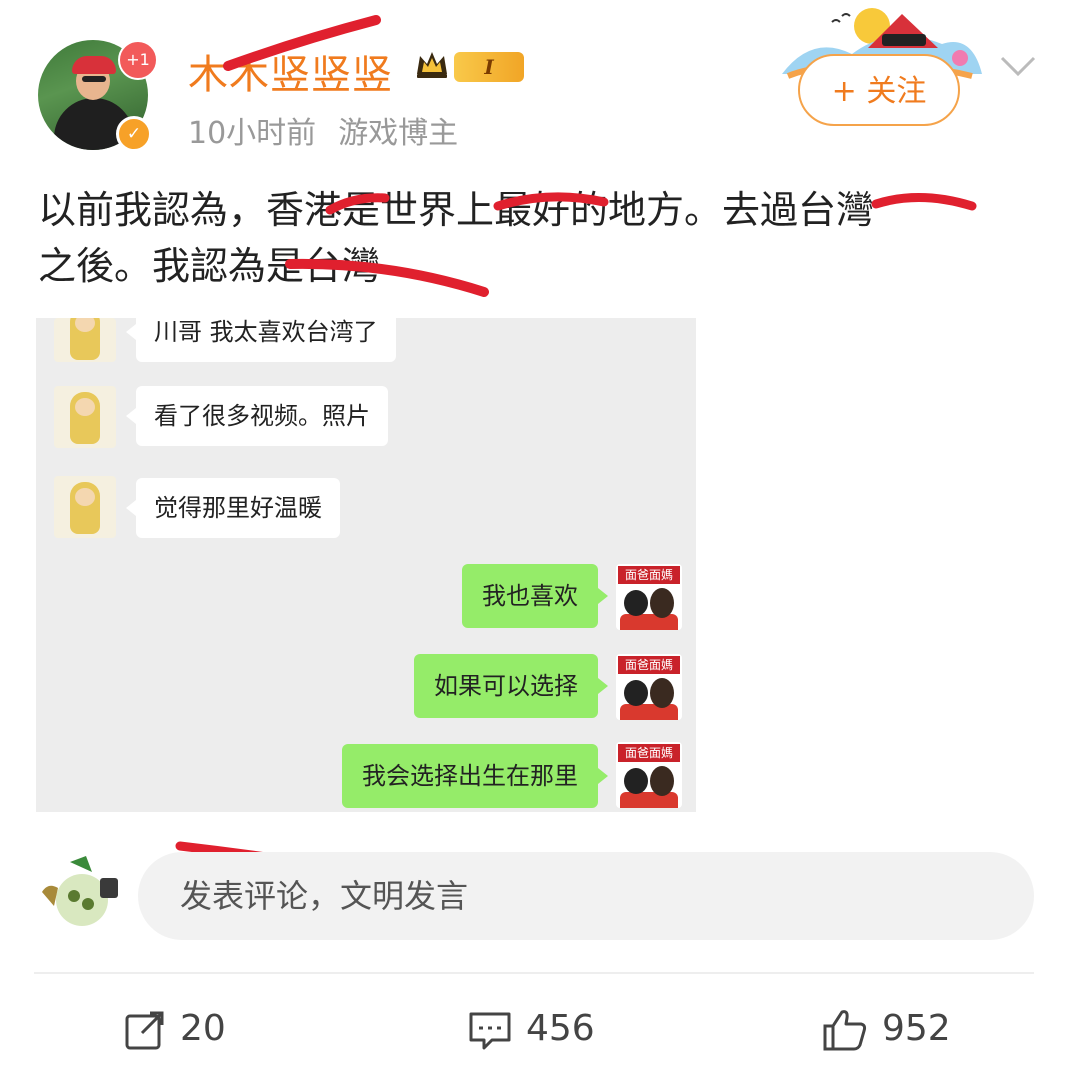 This screenshot has width=1068, height=1074. I want to click on chat-bubble-outgoing: 如果可以选择, so click(511, 686).